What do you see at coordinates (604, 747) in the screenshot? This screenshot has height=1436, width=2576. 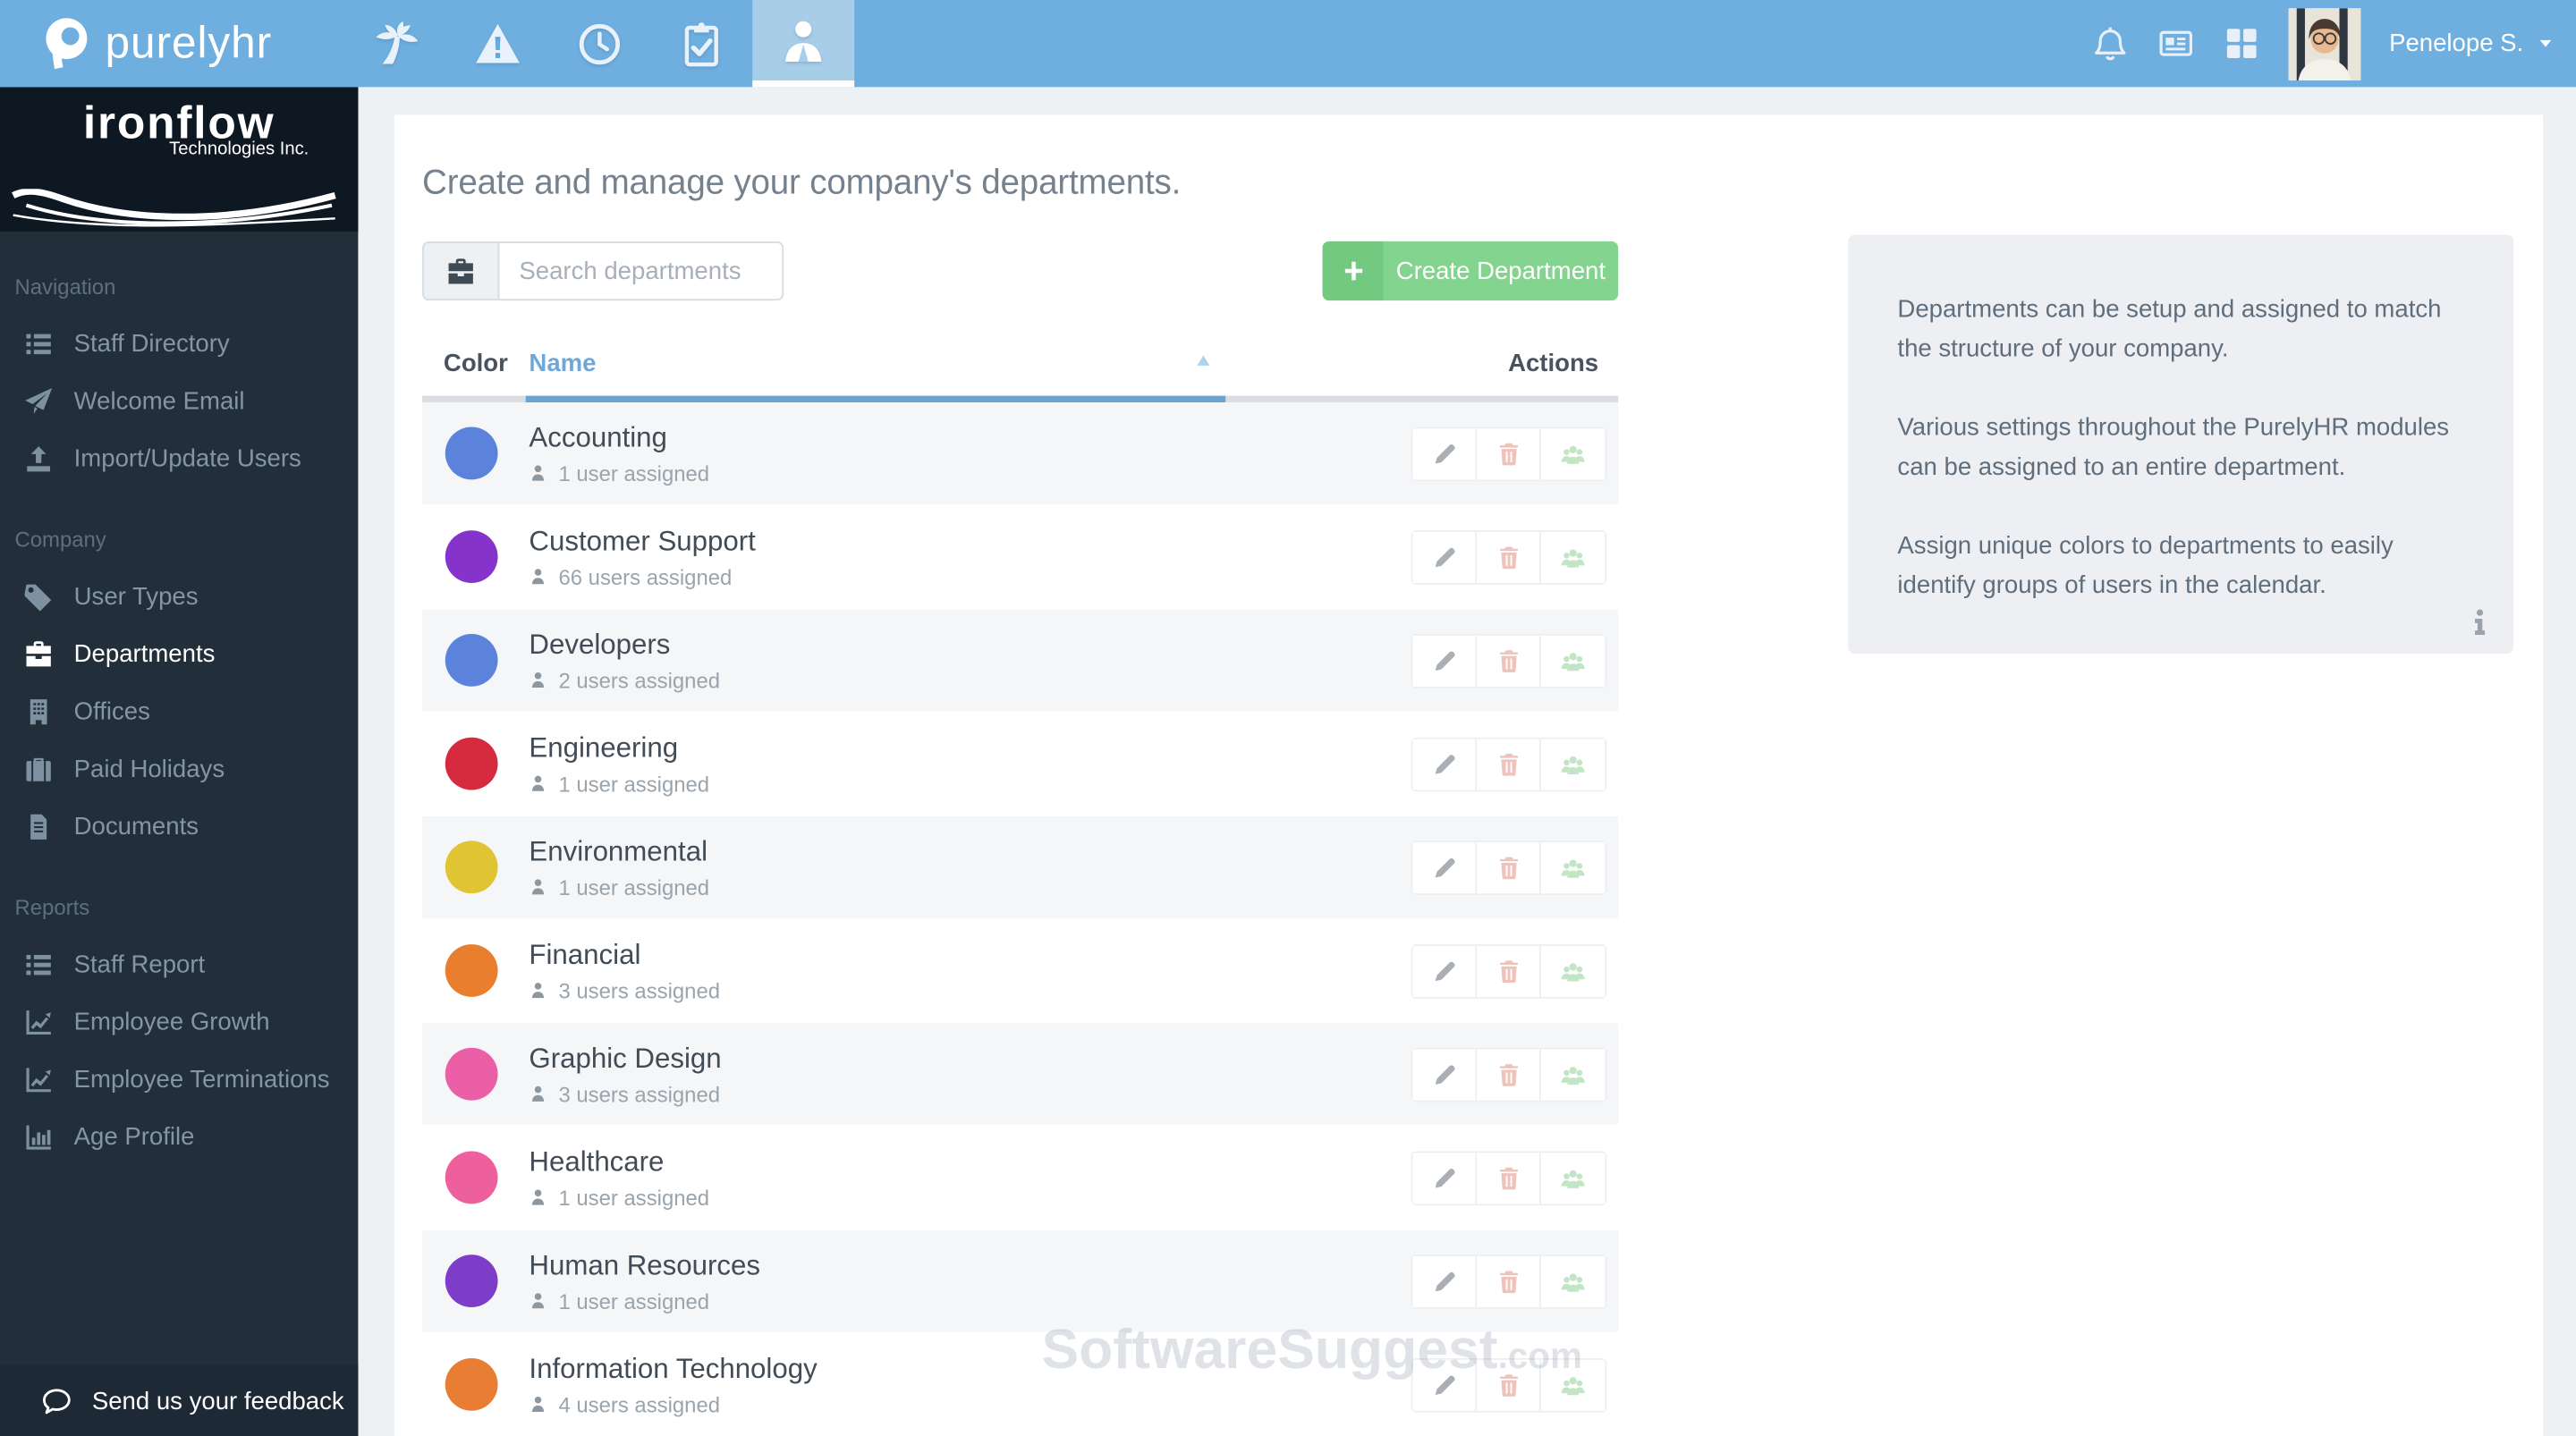 I see `department-name: Engineering` at bounding box center [604, 747].